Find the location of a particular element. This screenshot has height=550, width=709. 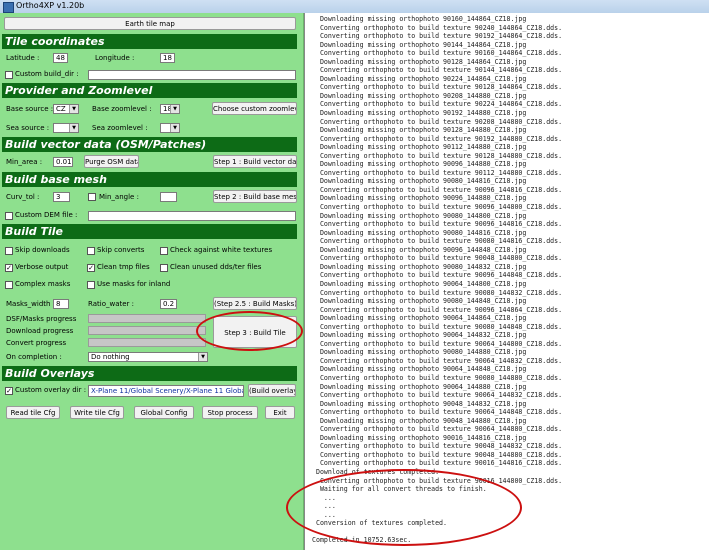

purge-osm-button: Purge OSM data is located at coordinates (111, 161).